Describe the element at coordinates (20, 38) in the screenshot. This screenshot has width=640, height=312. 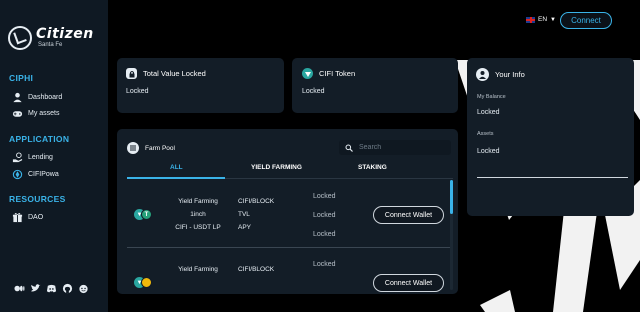
I see `logo-icon` at that location.